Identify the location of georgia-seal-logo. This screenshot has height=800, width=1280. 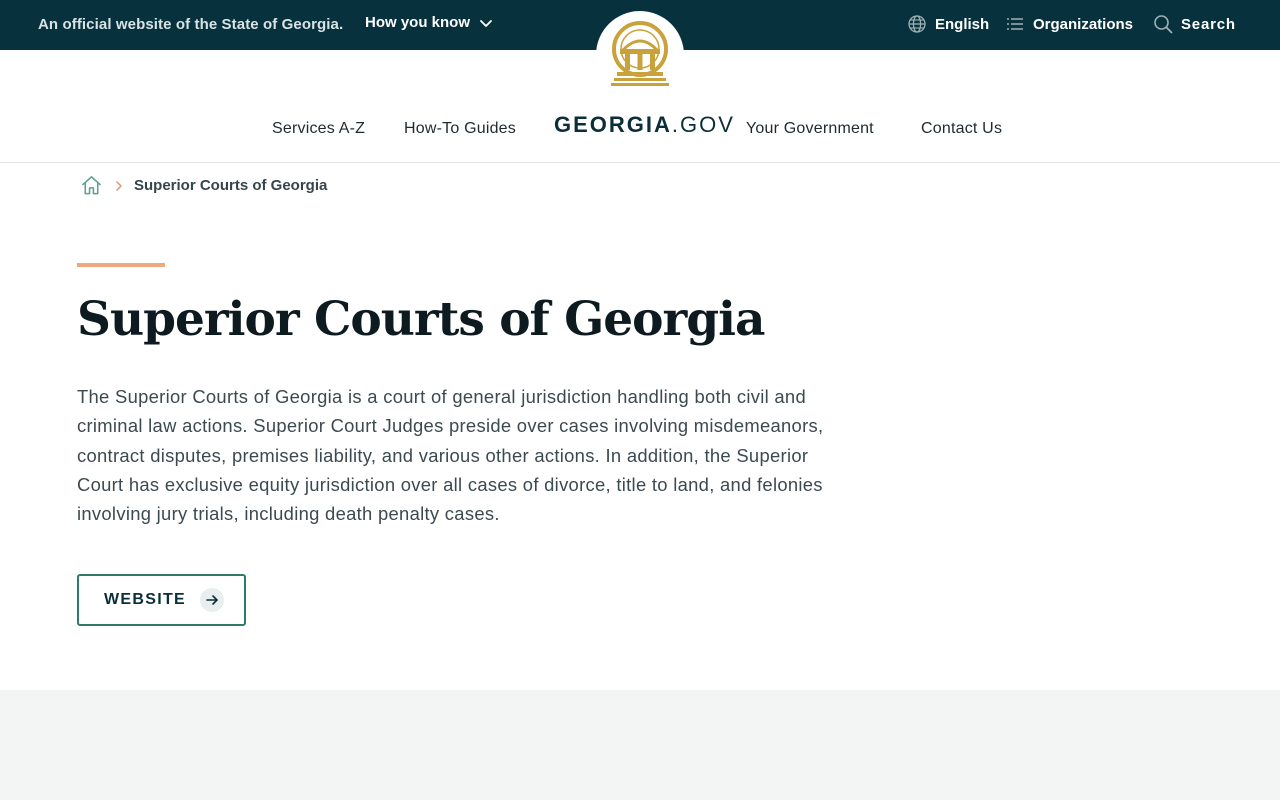
(640, 55).